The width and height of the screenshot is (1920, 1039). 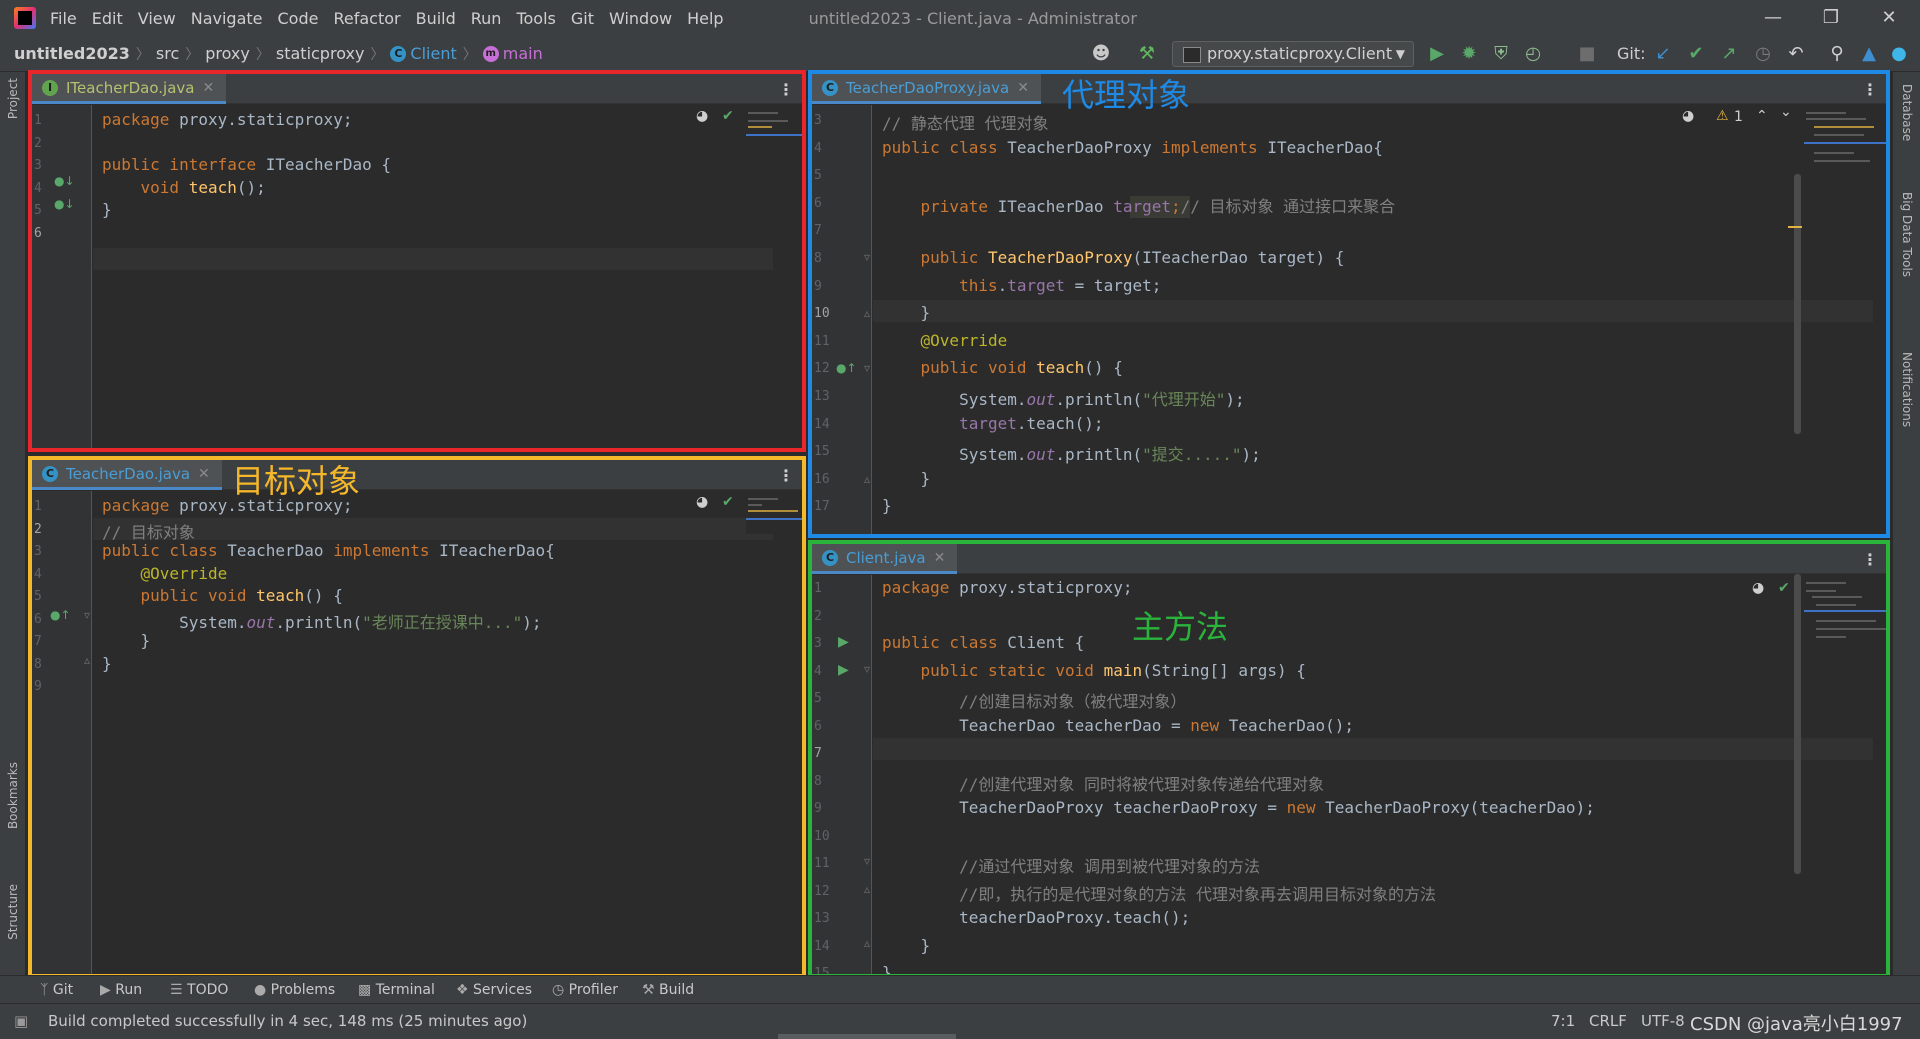 I want to click on line-separator: CRLF, so click(x=1608, y=1021).